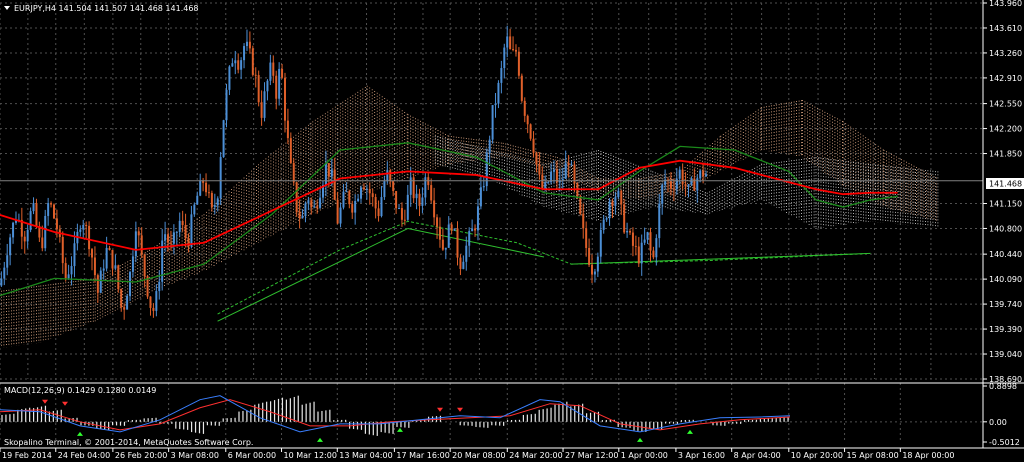  Describe the element at coordinates (998, 422) in the screenshot. I see `macd-tick-label: 0.00` at that location.